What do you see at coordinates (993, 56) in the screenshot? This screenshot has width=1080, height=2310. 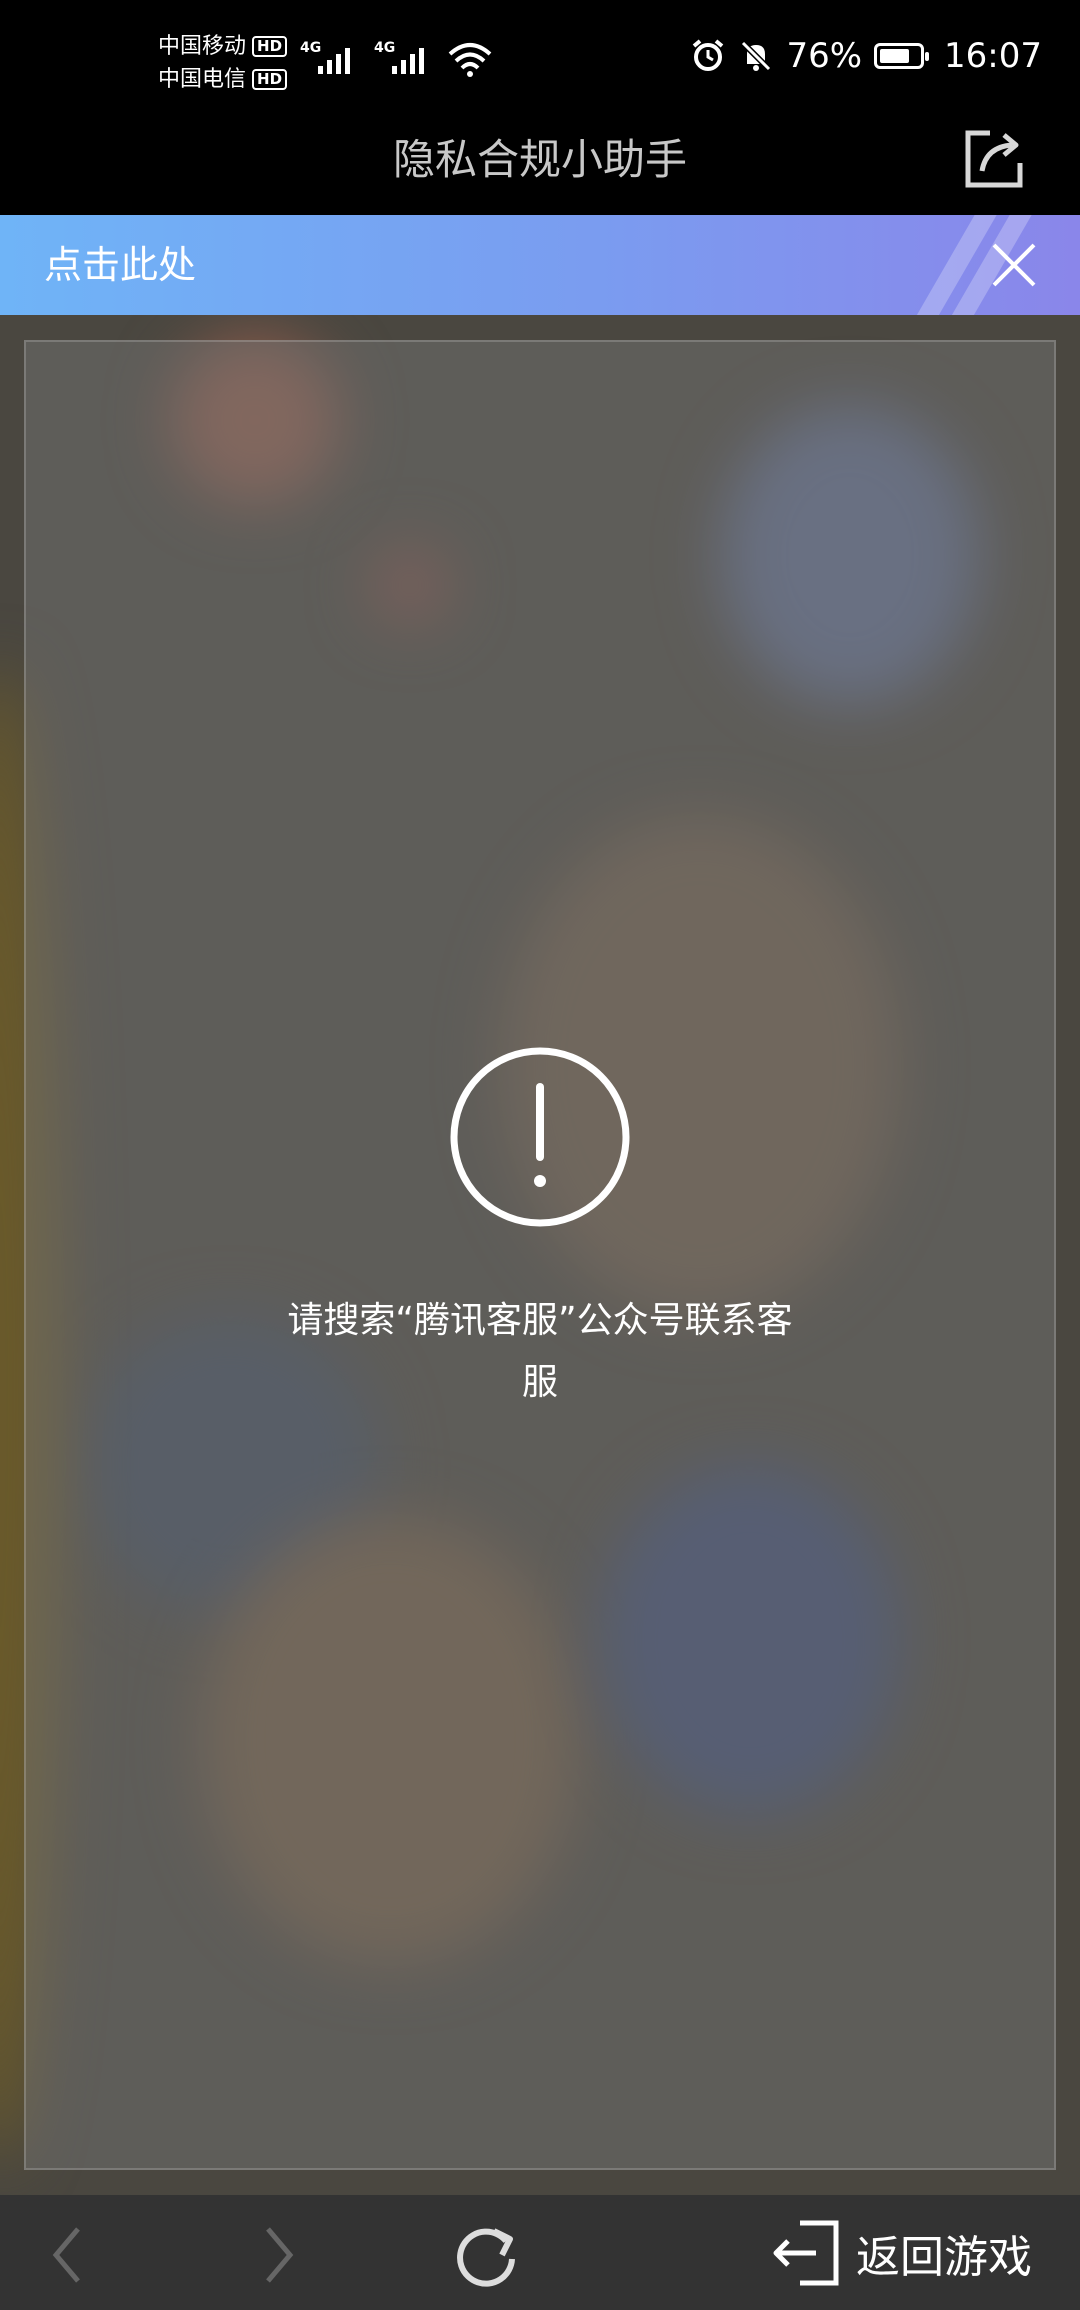 I see `clock: 16:07` at bounding box center [993, 56].